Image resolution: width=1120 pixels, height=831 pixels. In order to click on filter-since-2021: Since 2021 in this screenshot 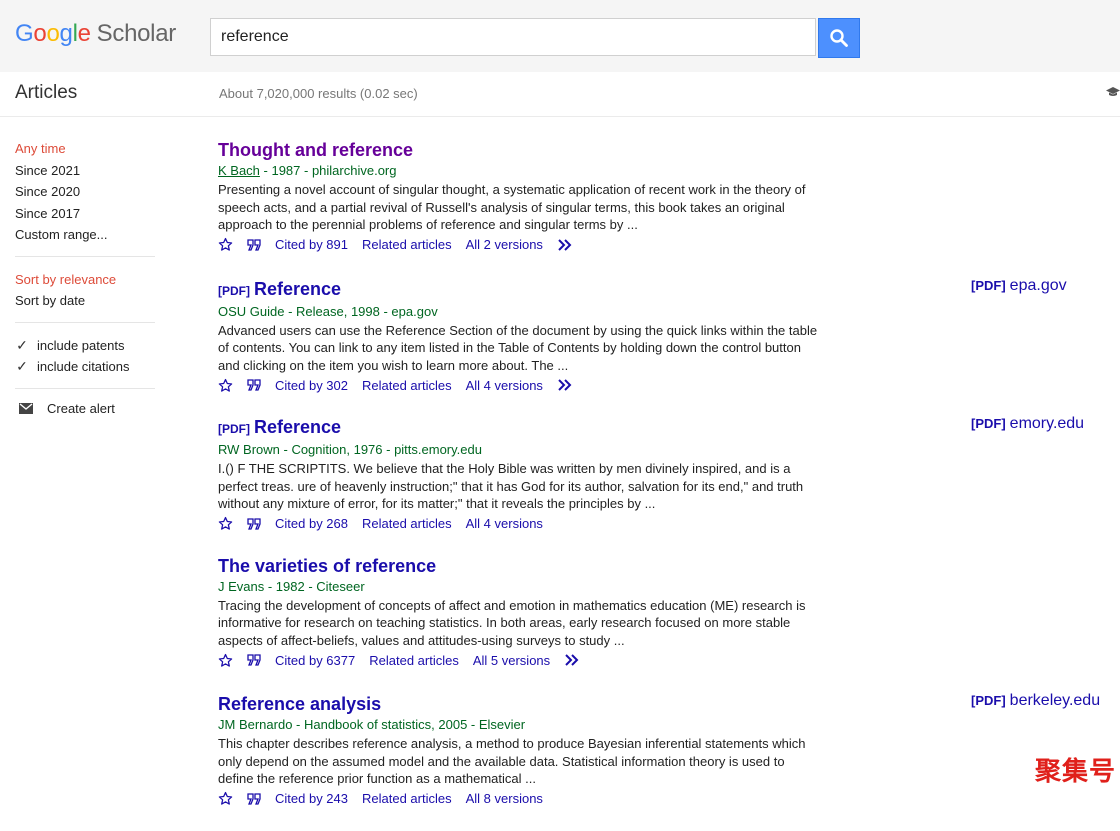, I will do `click(87, 171)`.